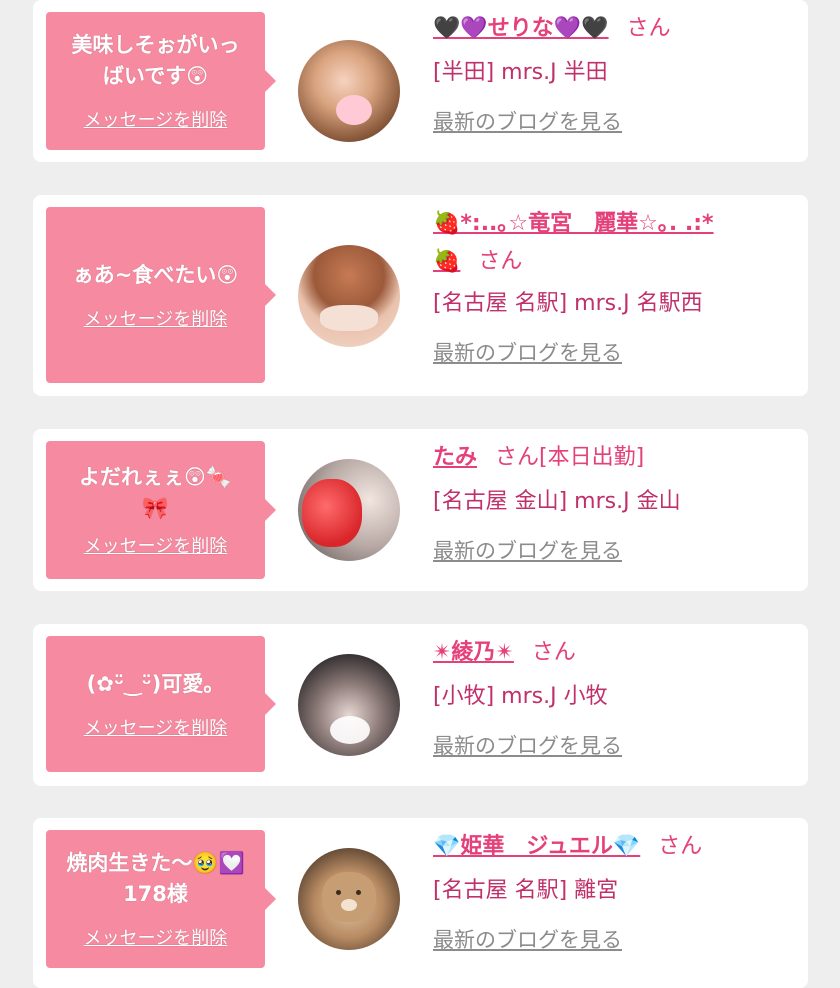  Describe the element at coordinates (568, 303) in the screenshot. I see `shop-label: [名古屋 名駅] mrs.J 名駅西` at that location.